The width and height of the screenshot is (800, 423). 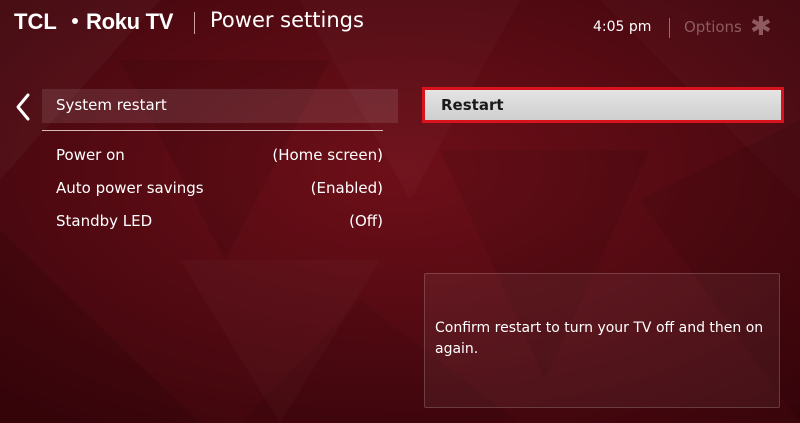 I want to click on clock: 4:05 pm, so click(x=622, y=27).